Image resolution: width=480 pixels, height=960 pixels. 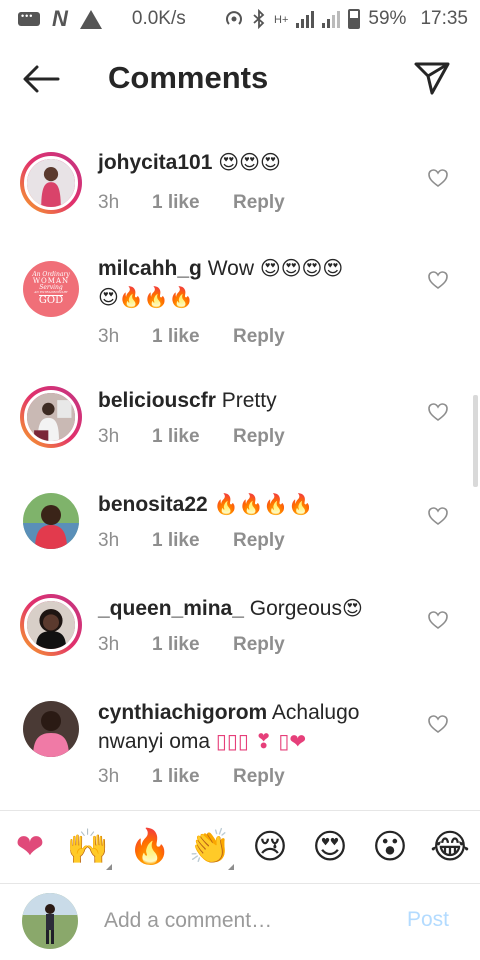 I want to click on quick-emoji-bar: ❤ 🙌 🔥 👏 😢 😍 😮 😂, so click(x=240, y=847).